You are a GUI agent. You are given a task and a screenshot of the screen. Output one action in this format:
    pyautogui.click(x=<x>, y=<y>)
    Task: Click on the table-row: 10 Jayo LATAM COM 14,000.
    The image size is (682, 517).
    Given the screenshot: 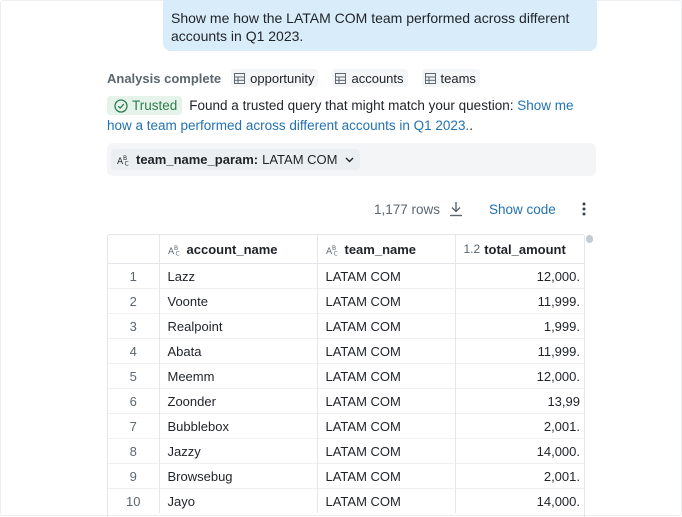 What is the action you would take?
    pyautogui.click(x=346, y=500)
    